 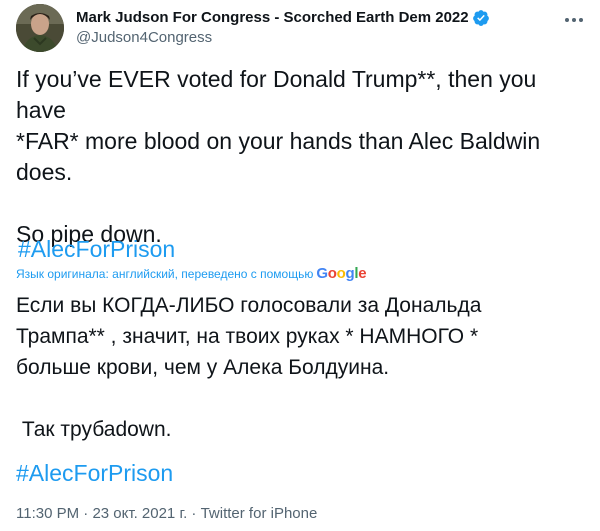 What do you see at coordinates (139, 513) in the screenshot?
I see `tweet-date: 23 окт. 2021 г.` at bounding box center [139, 513].